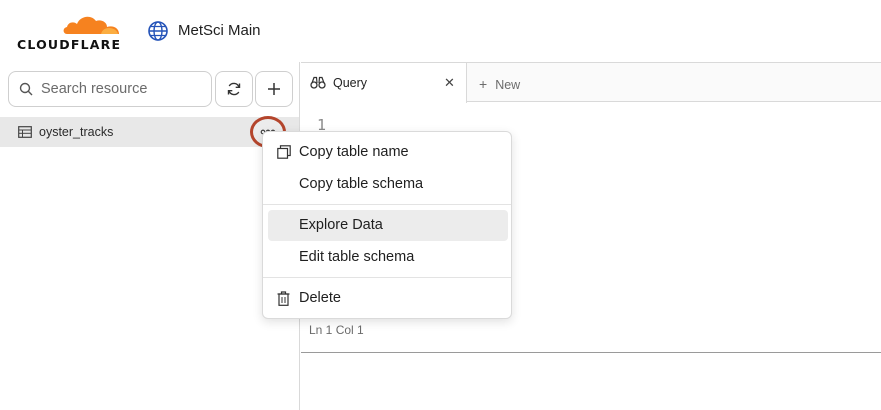 The image size is (881, 410). What do you see at coordinates (283, 298) in the screenshot?
I see `trash-icon` at bounding box center [283, 298].